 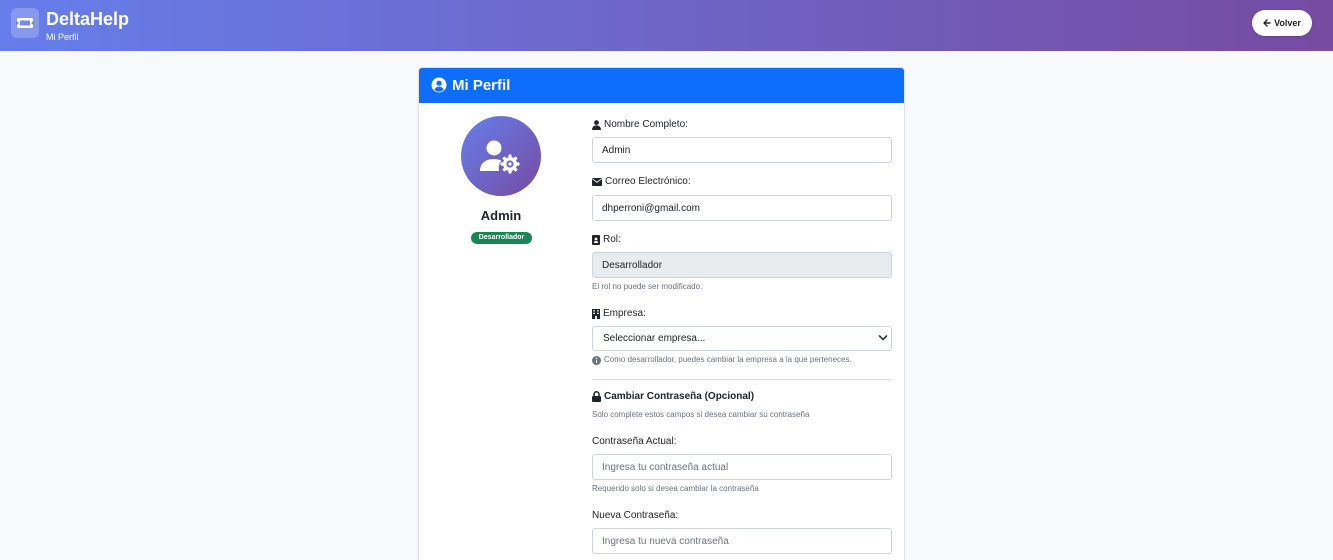 What do you see at coordinates (596, 239) in the screenshot?
I see `id-badge-icon` at bounding box center [596, 239].